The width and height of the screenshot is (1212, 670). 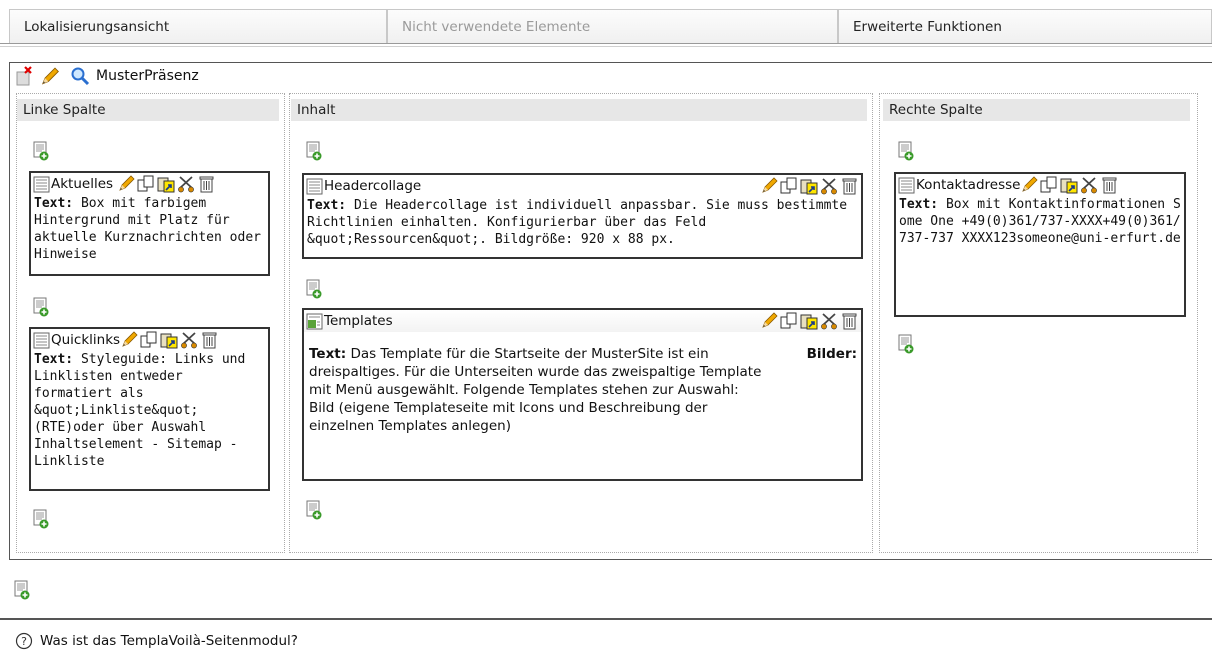 I want to click on page-delete-icon, so click(x=25, y=76).